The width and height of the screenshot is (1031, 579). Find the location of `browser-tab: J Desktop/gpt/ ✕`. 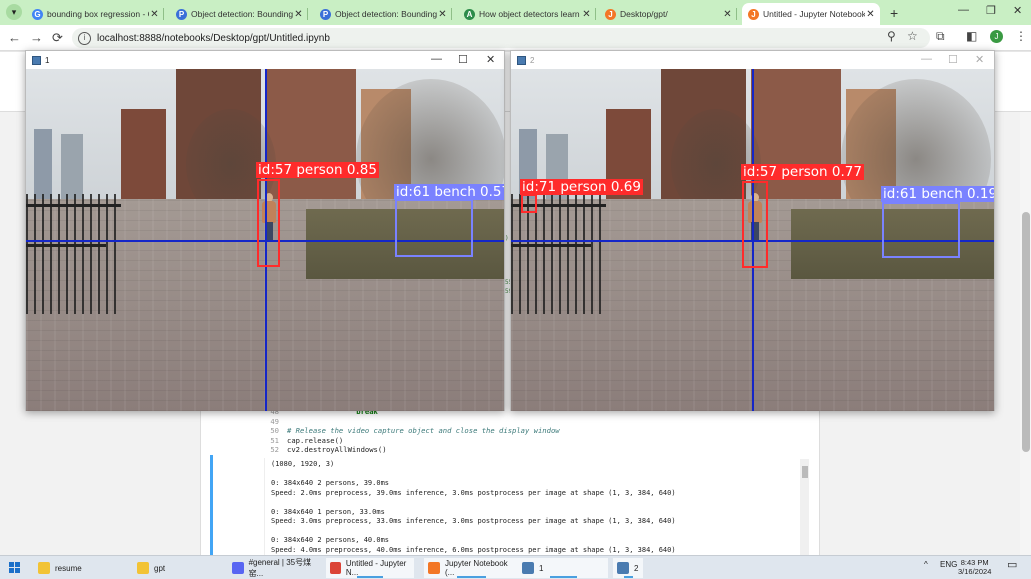

browser-tab: J Desktop/gpt/ ✕ is located at coordinates (668, 14).